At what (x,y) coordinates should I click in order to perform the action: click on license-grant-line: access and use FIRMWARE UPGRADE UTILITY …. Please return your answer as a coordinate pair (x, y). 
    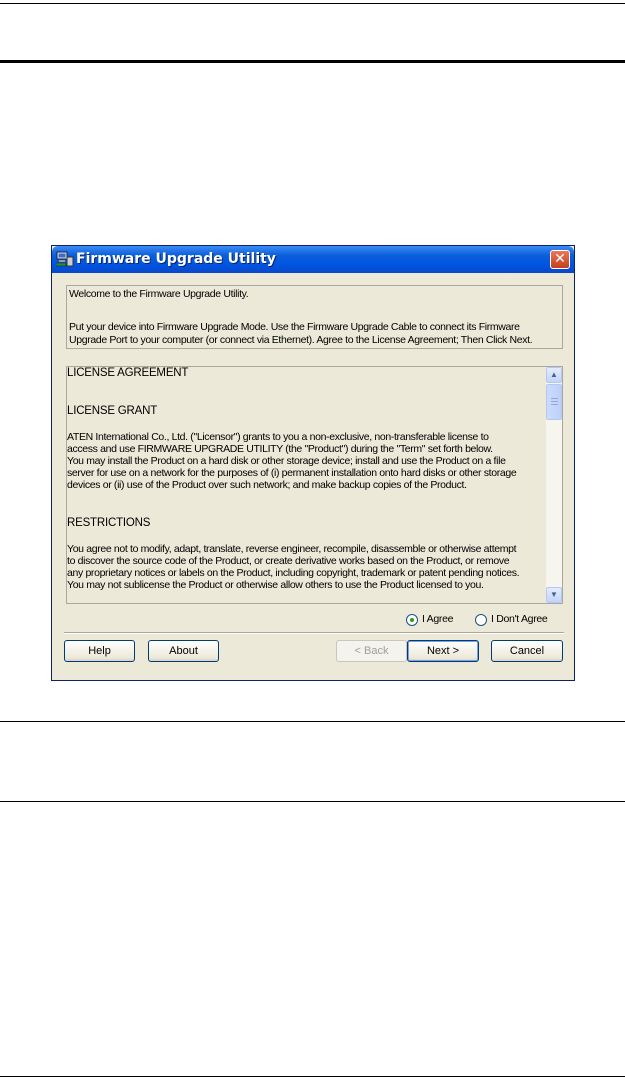
    Looking at the image, I should click on (280, 449).